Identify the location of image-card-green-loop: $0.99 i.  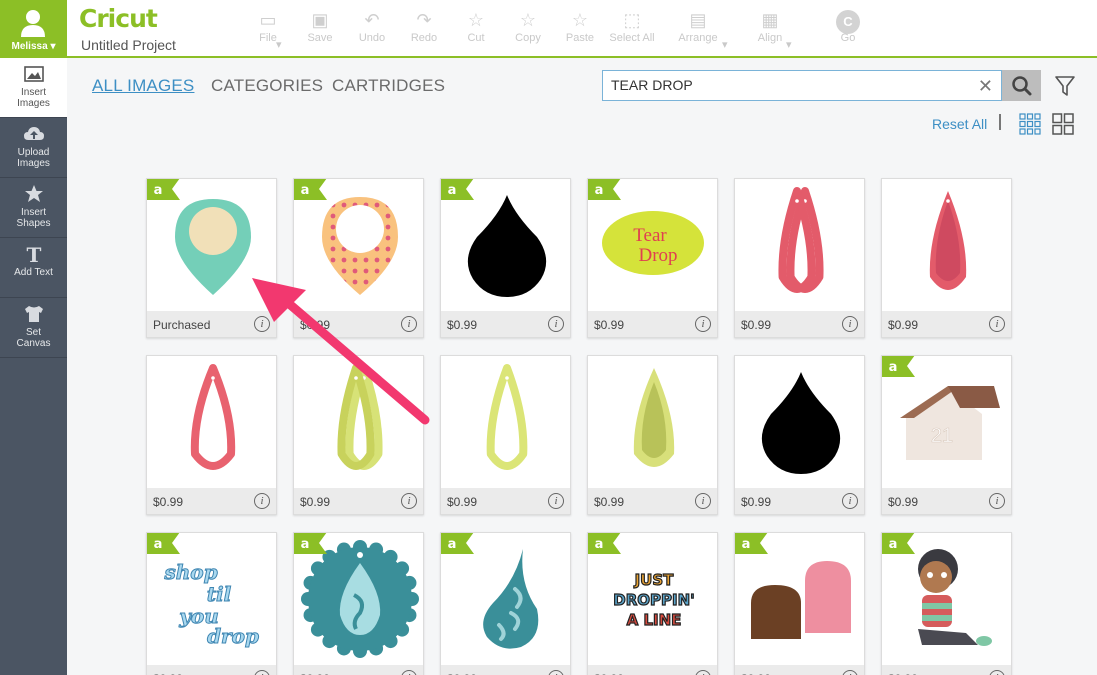
(505, 435).